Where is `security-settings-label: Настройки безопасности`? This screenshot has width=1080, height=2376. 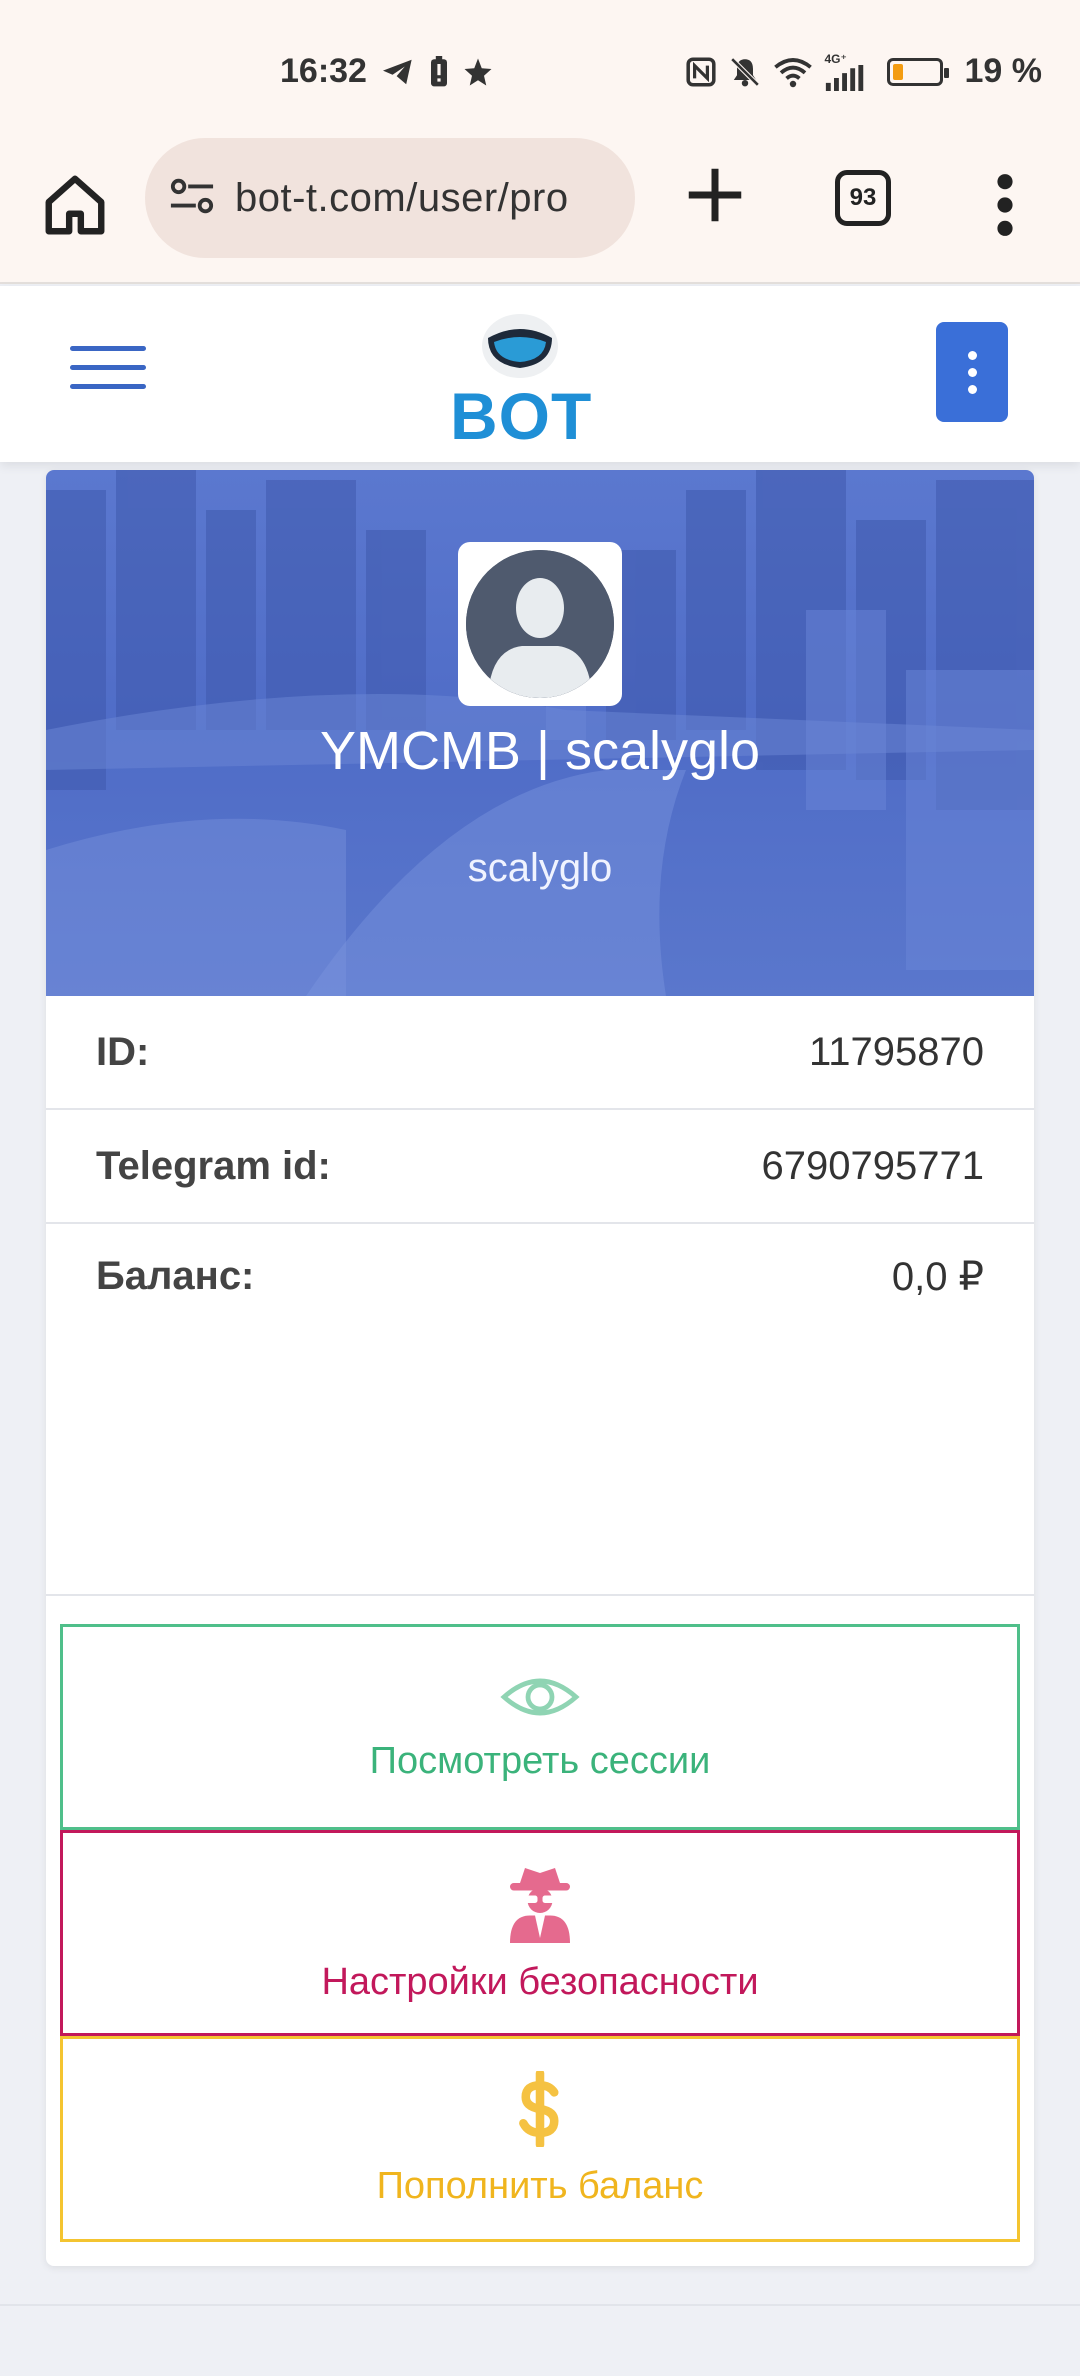 security-settings-label: Настройки безопасности is located at coordinates (540, 1981).